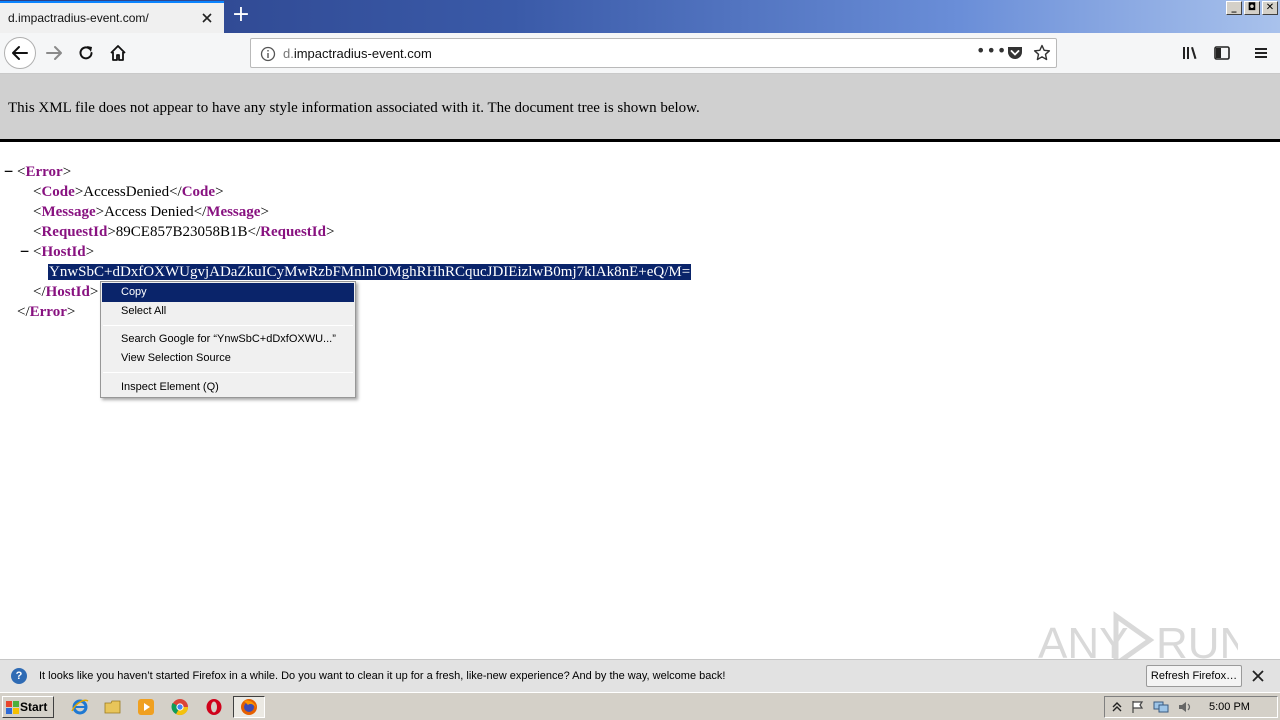  Describe the element at coordinates (34, 707) in the screenshot. I see `start-label: Start` at that location.